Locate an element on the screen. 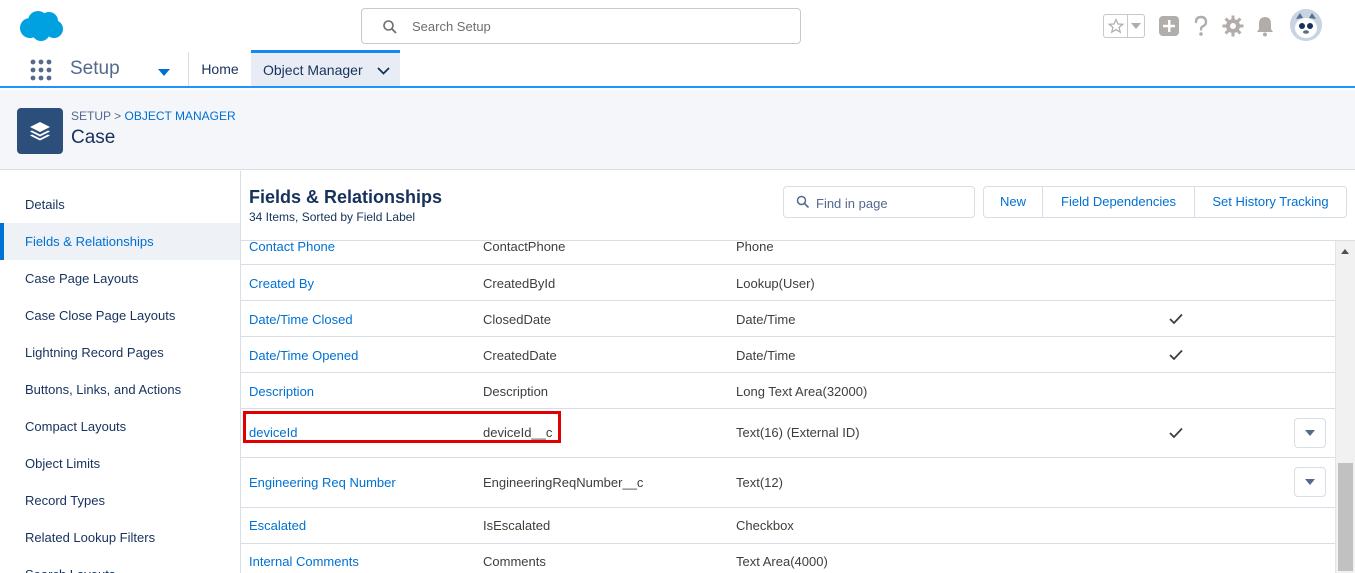 Image resolution: width=1355 pixels, height=573 pixels. field-label-link: Date/Time Opened is located at coordinates (303, 355).